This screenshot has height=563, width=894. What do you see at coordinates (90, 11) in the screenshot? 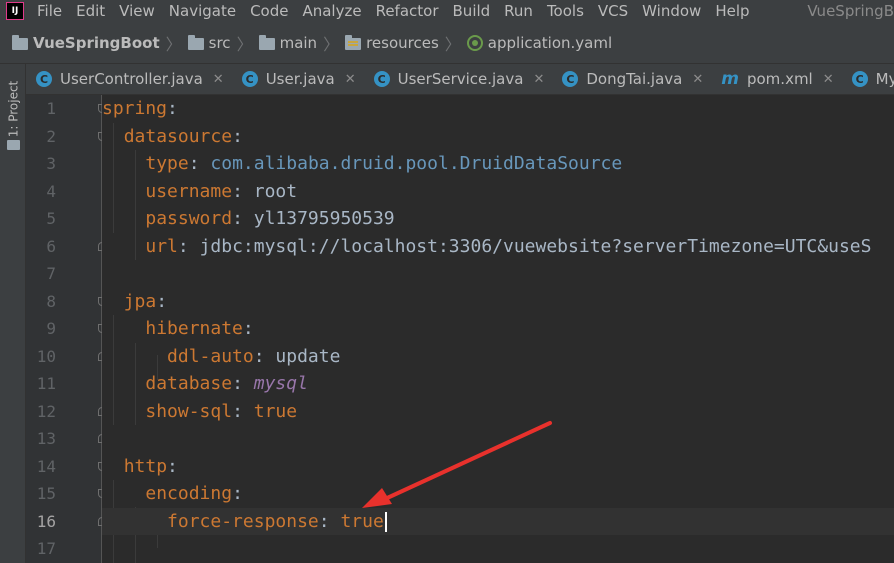
I see `menu-edit: Edit` at bounding box center [90, 11].